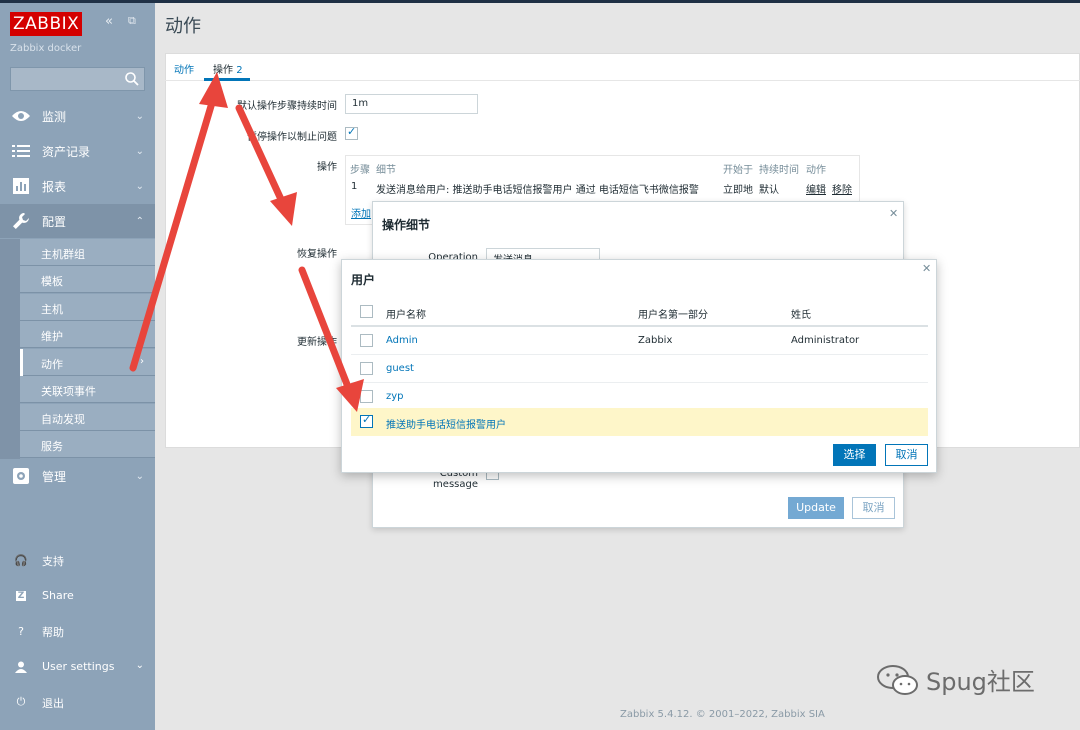 The height and width of the screenshot is (730, 1080). Describe the element at coordinates (779, 170) in the screenshot. I see `col-duration: 持续时间` at that location.